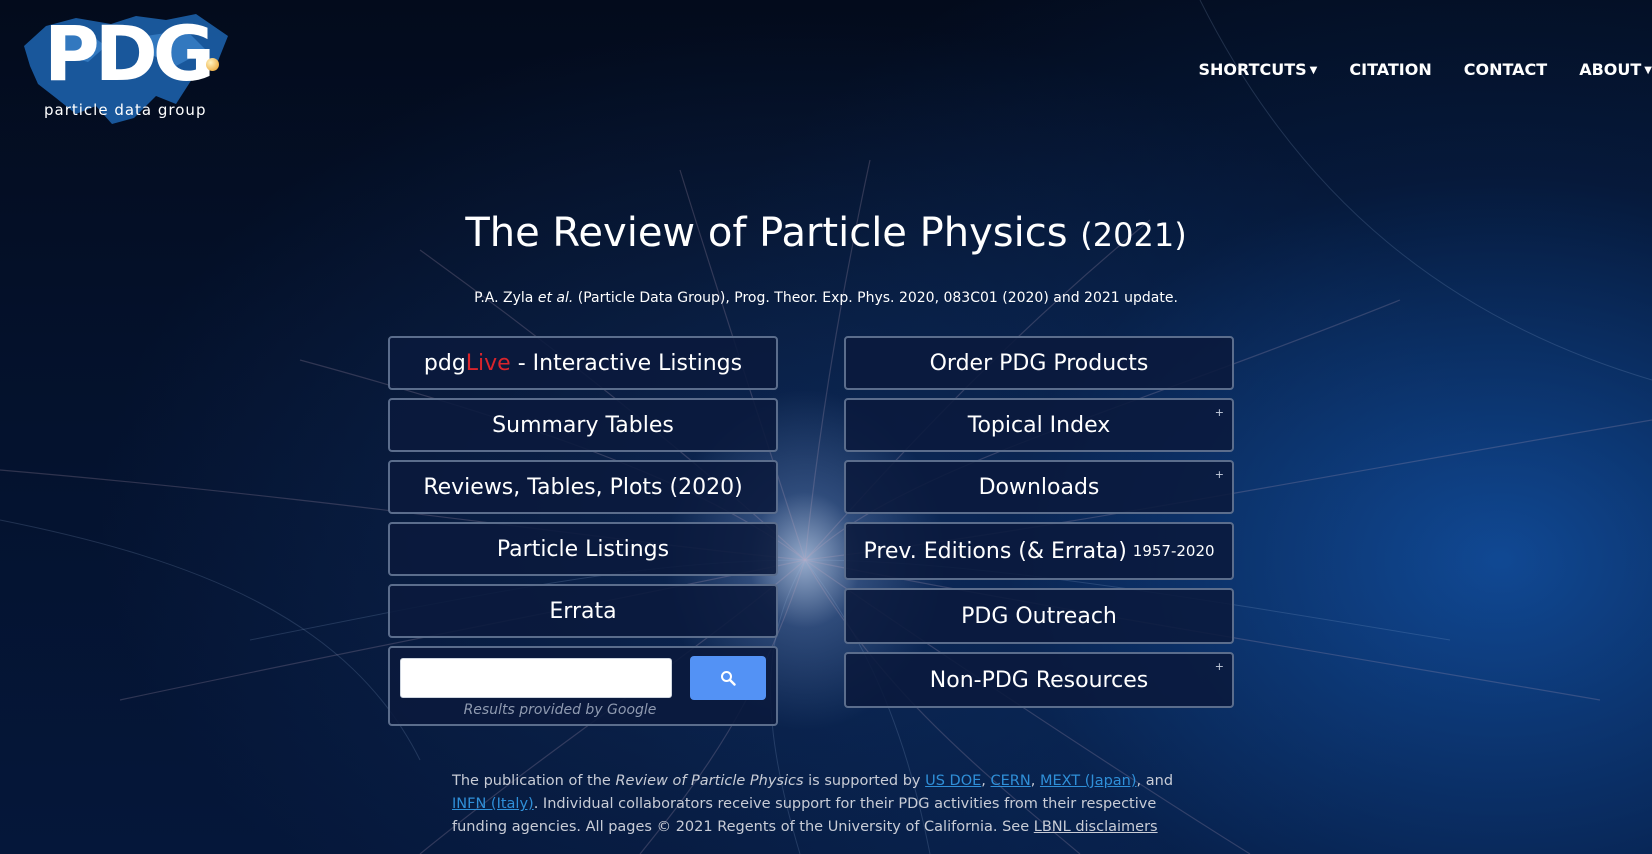 The image size is (1652, 854). I want to click on particle-listings-label: Particle Listings, so click(583, 549).